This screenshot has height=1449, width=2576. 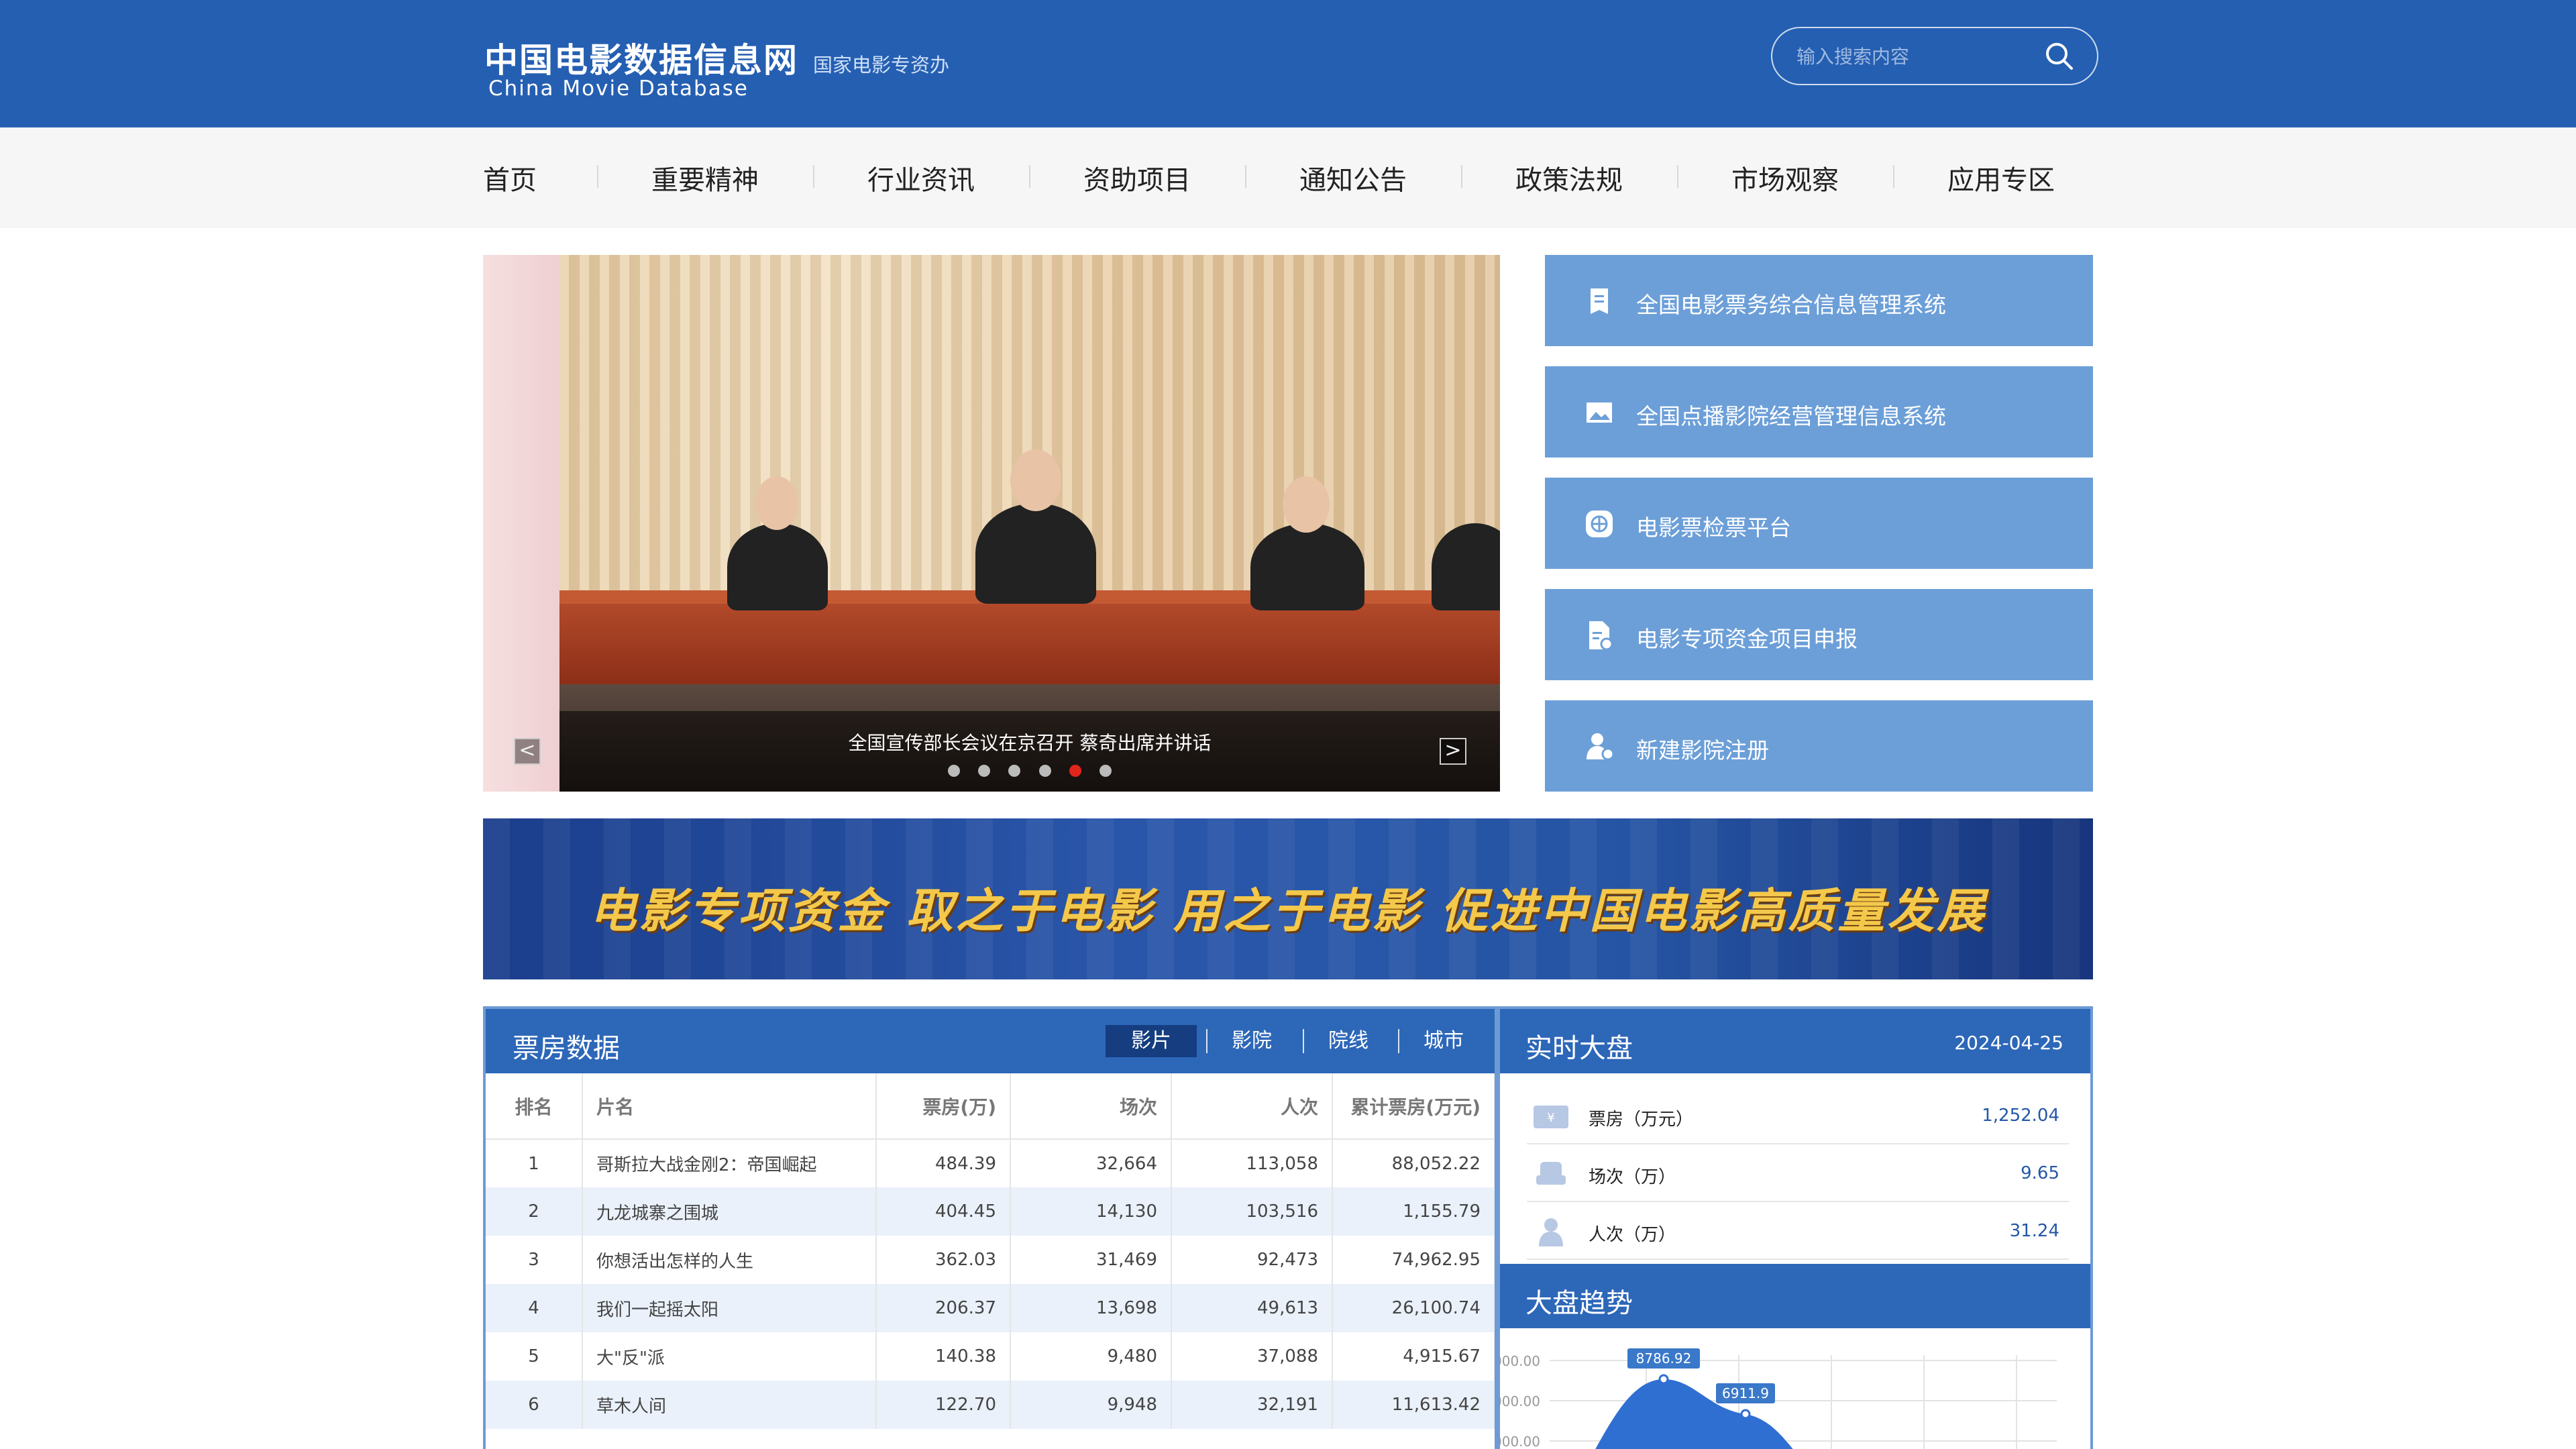 What do you see at coordinates (1252, 1211) in the screenshot?
I see `cell-admissions: 103,516` at bounding box center [1252, 1211].